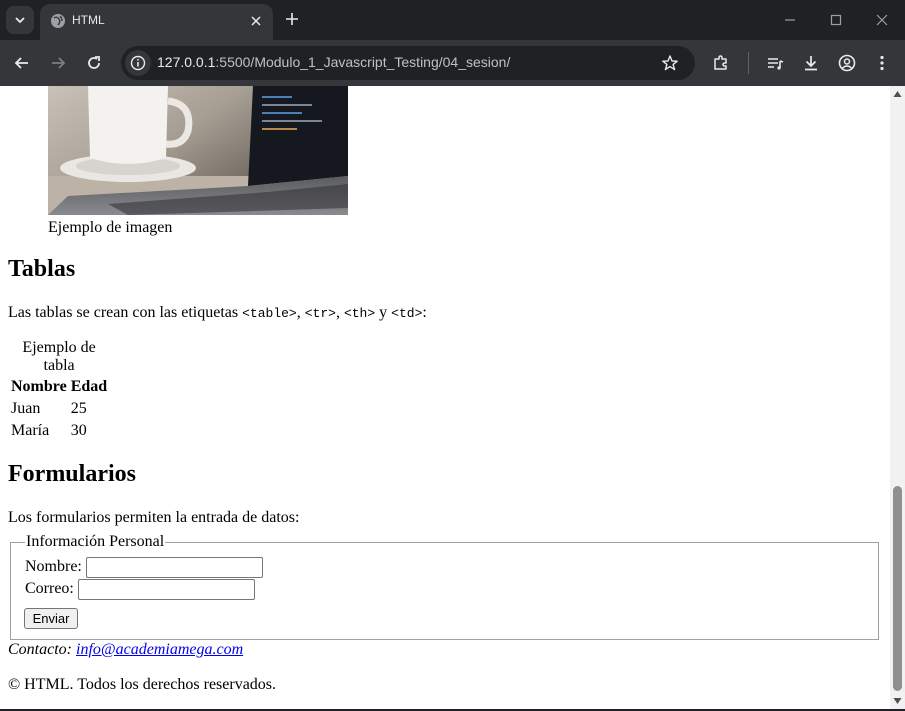 This screenshot has height=711, width=905. Describe the element at coordinates (269, 313) in the screenshot. I see `code-table-tag: <table>` at that location.